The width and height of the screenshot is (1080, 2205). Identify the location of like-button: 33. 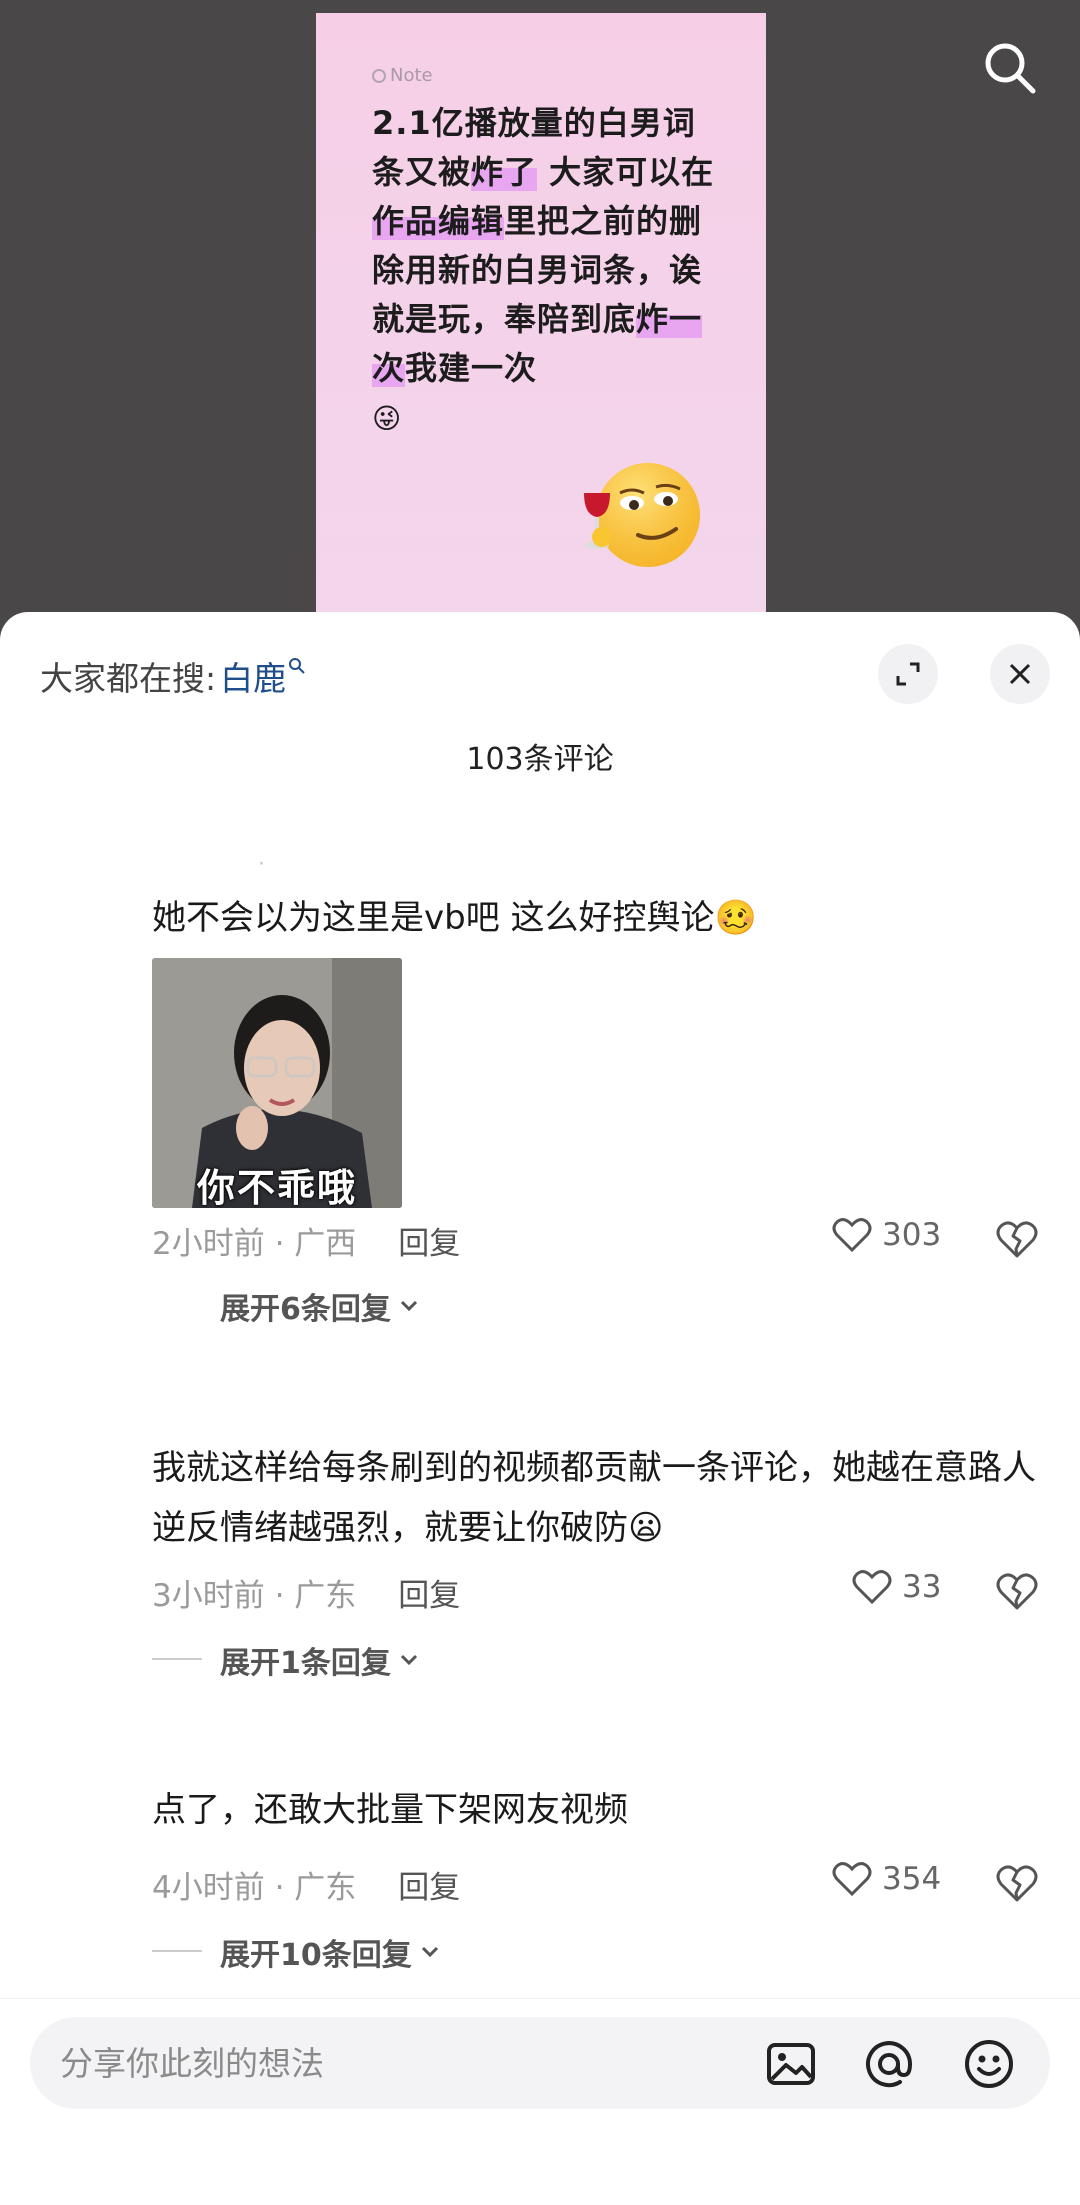
(896, 1587).